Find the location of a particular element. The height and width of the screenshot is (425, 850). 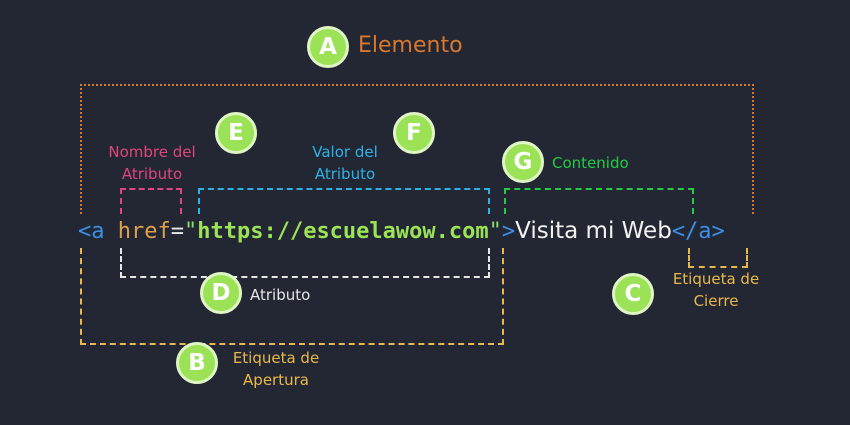

label-nombre-line1: Nombre del is located at coordinates (152, 152).